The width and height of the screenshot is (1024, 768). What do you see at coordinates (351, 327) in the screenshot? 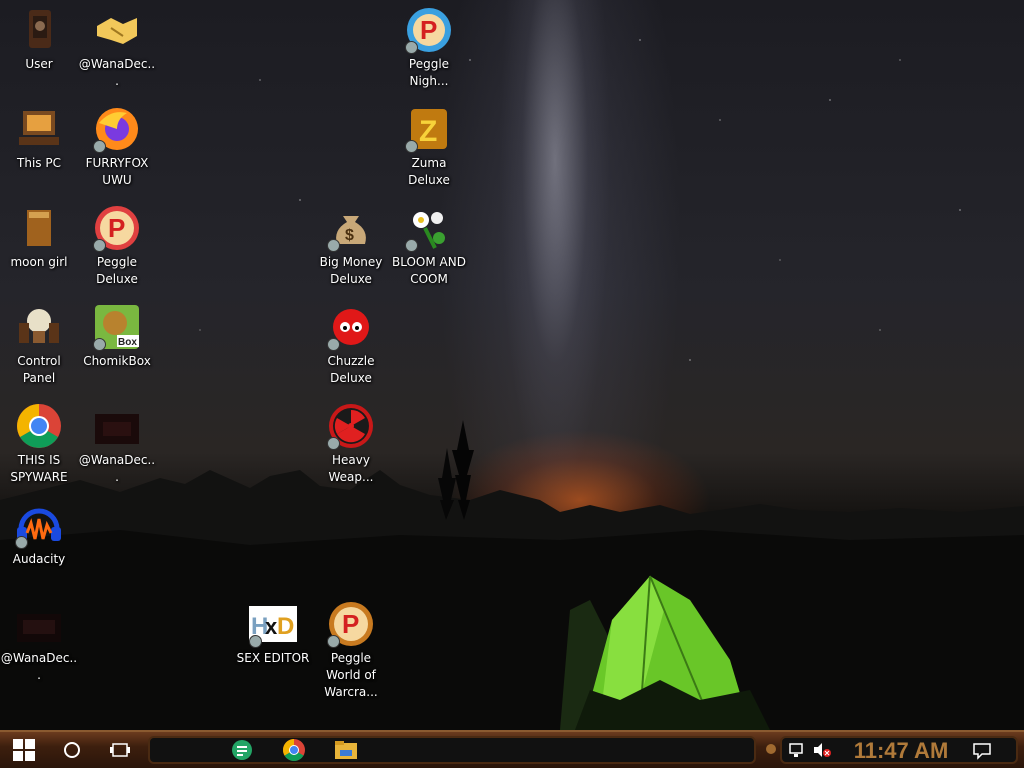
I see `chuzzle-icon` at bounding box center [351, 327].